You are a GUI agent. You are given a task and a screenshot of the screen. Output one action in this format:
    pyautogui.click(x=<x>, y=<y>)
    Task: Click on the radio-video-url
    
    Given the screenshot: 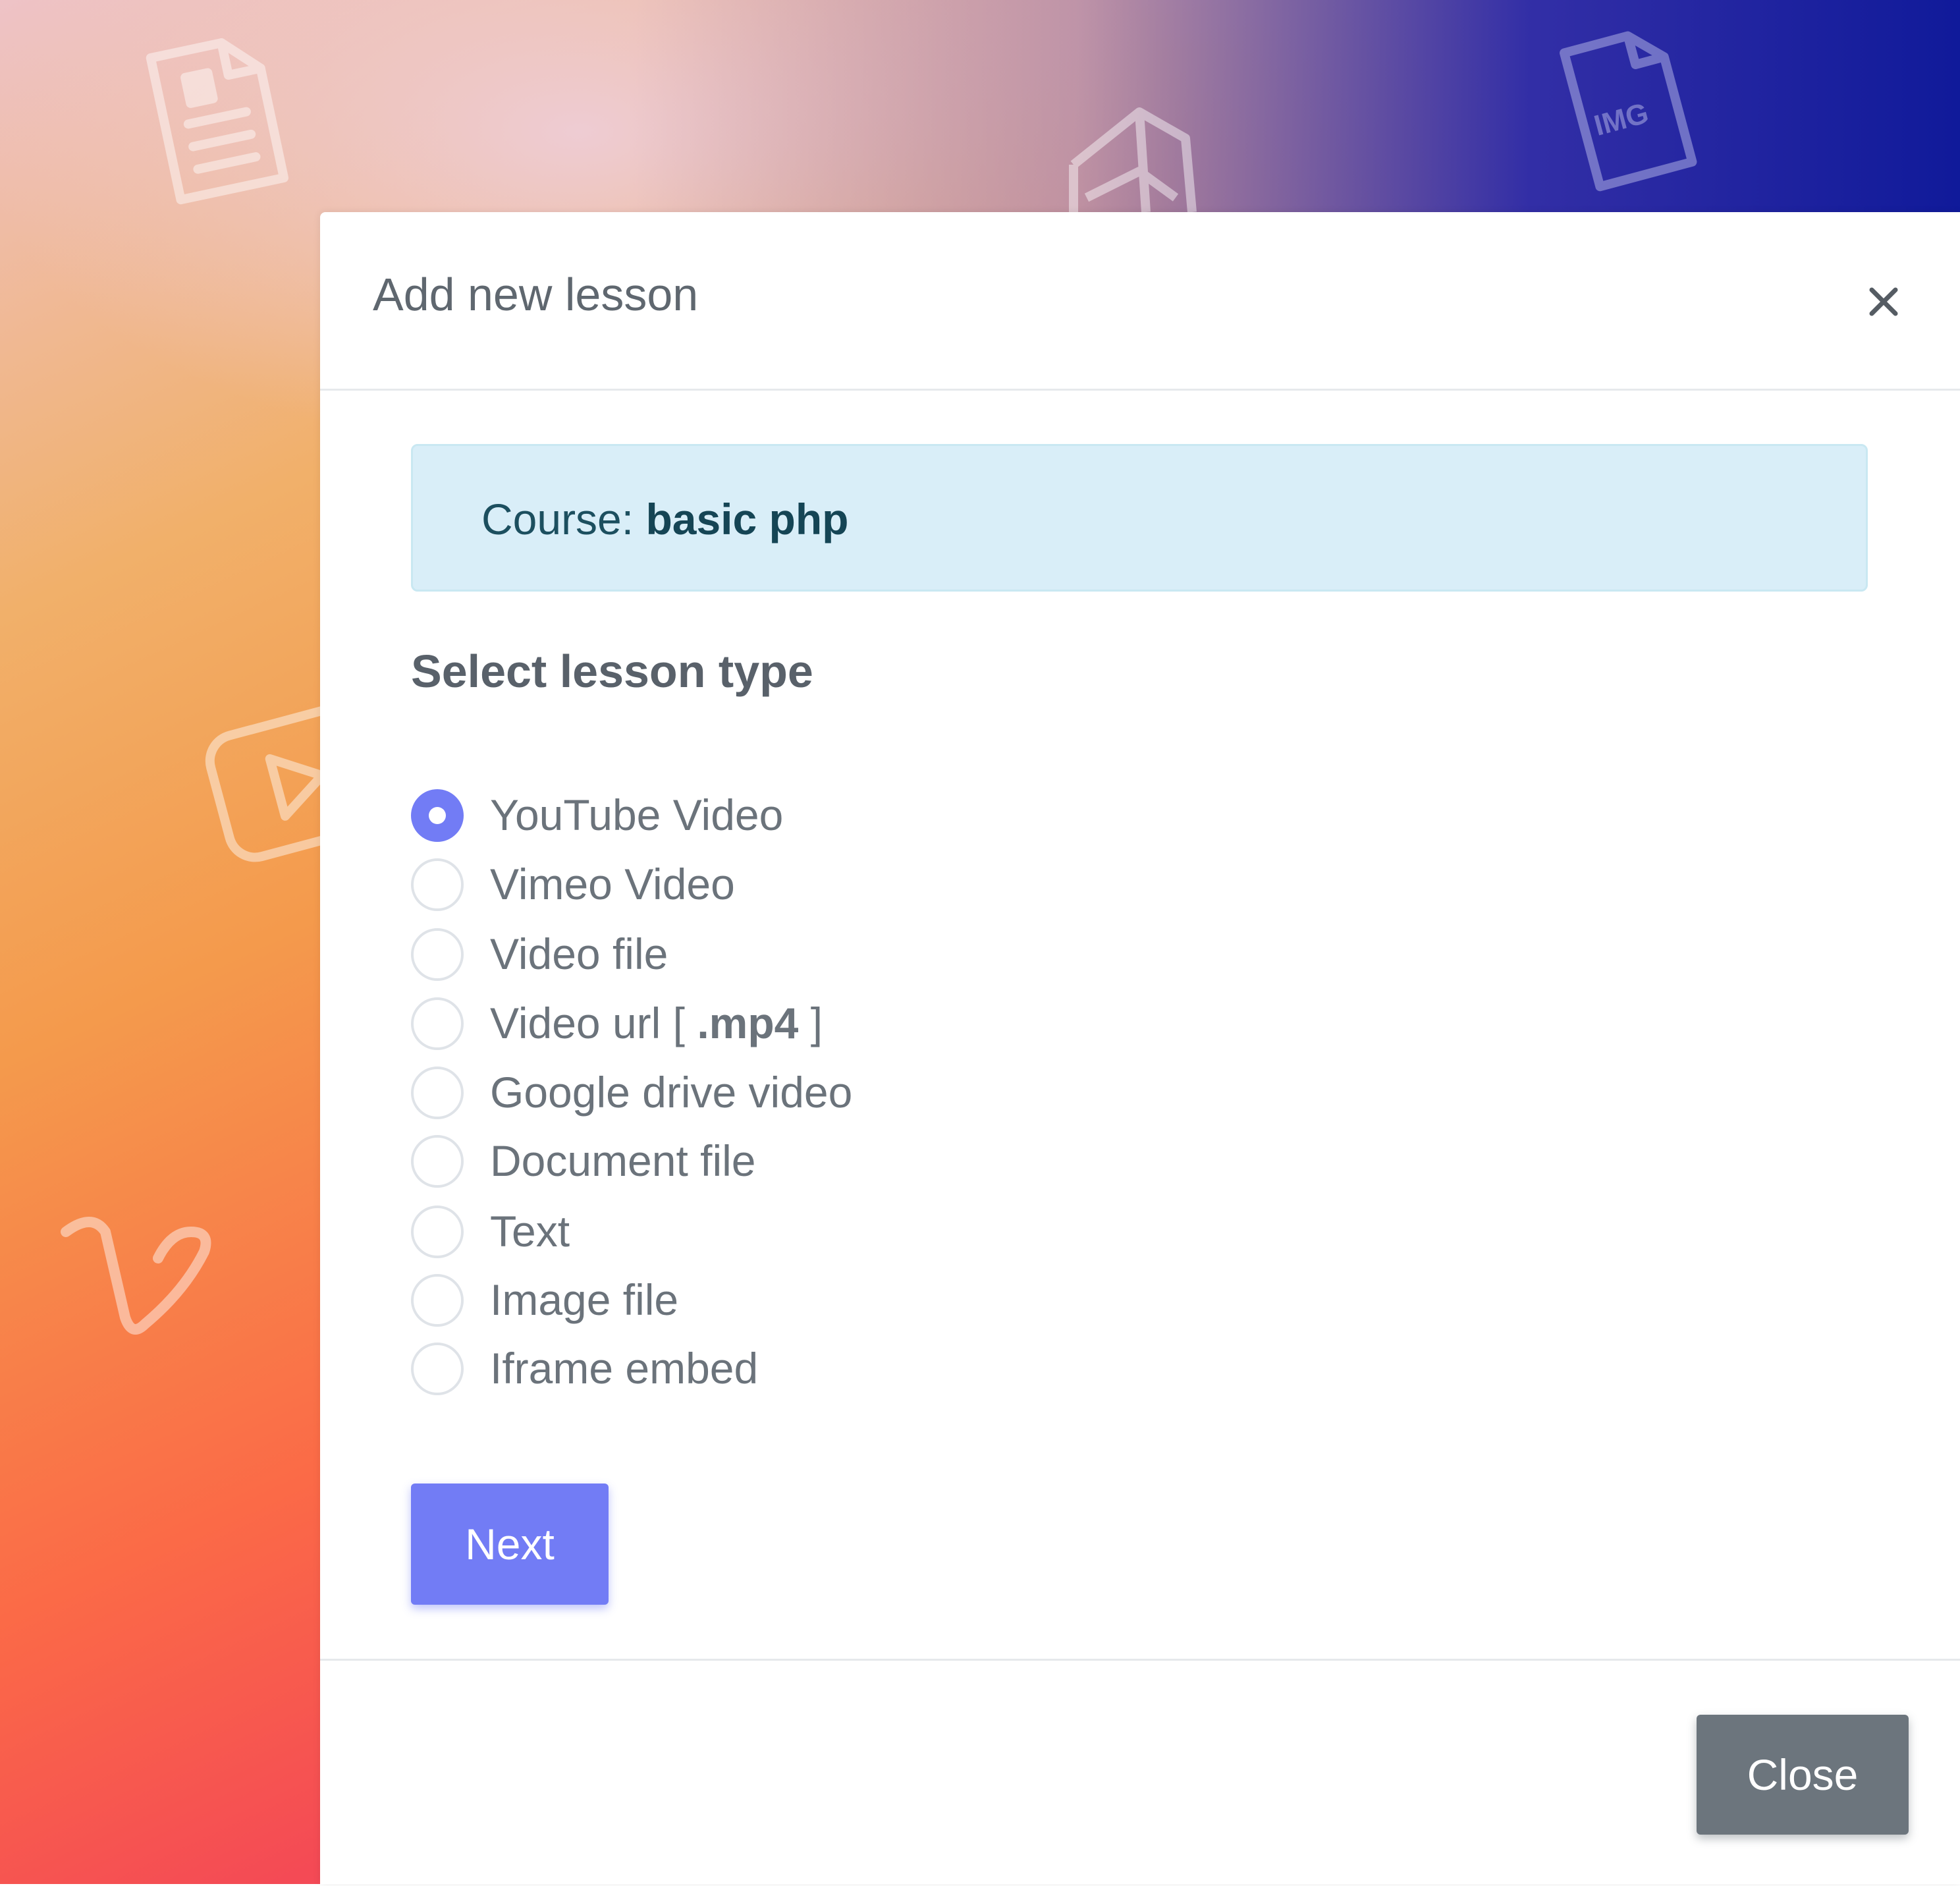 What is the action you would take?
    pyautogui.click(x=437, y=1023)
    